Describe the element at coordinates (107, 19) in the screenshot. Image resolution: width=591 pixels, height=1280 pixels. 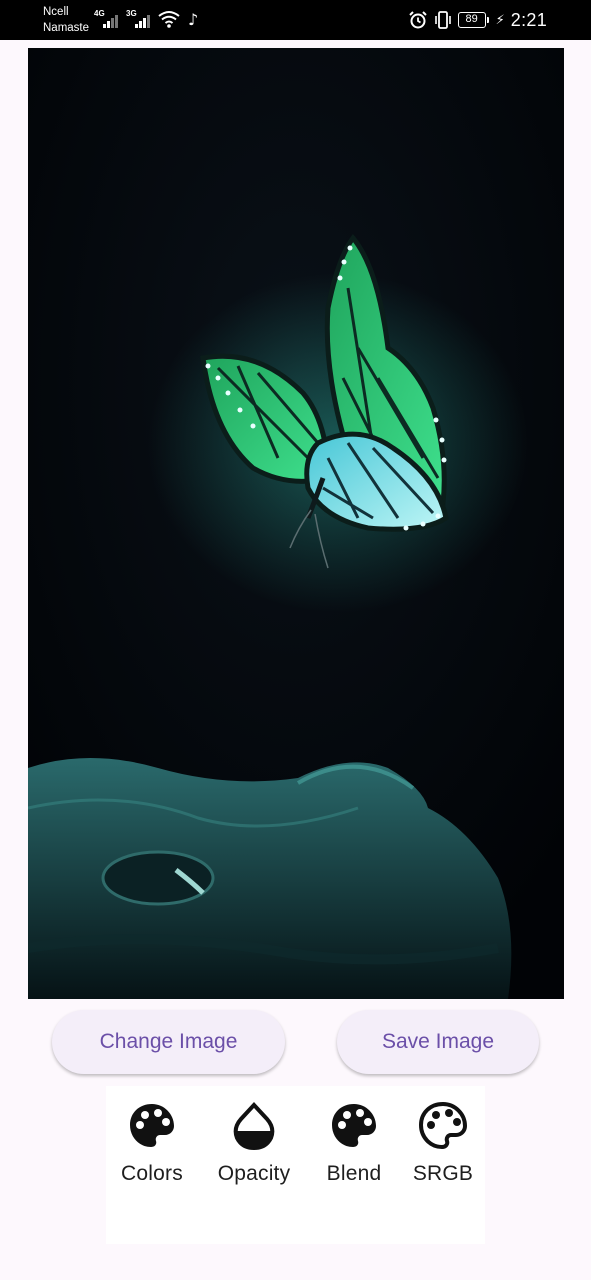
I see `sim1-signal-icon: 4G` at that location.